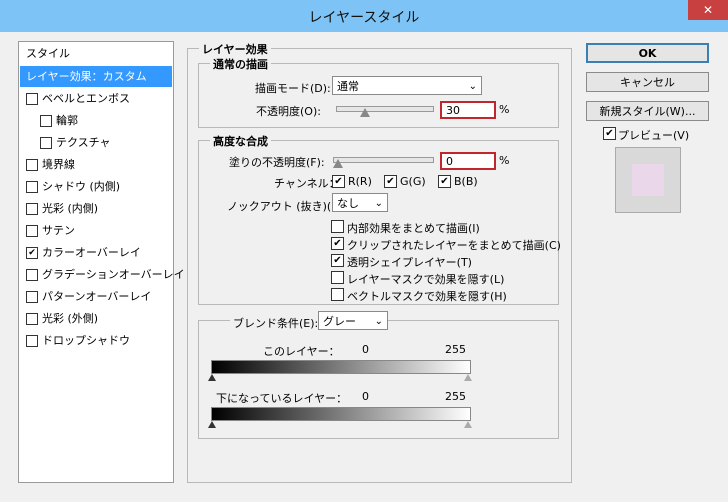 This screenshot has height=502, width=728. I want to click on title-bar: レイヤースタイル, so click(364, 16).